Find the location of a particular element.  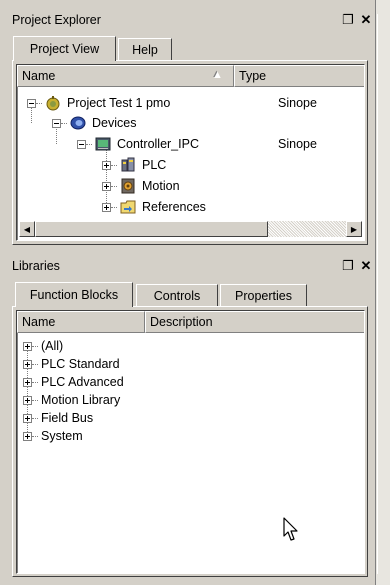

right-panel-edge is located at coordinates (382, 292).